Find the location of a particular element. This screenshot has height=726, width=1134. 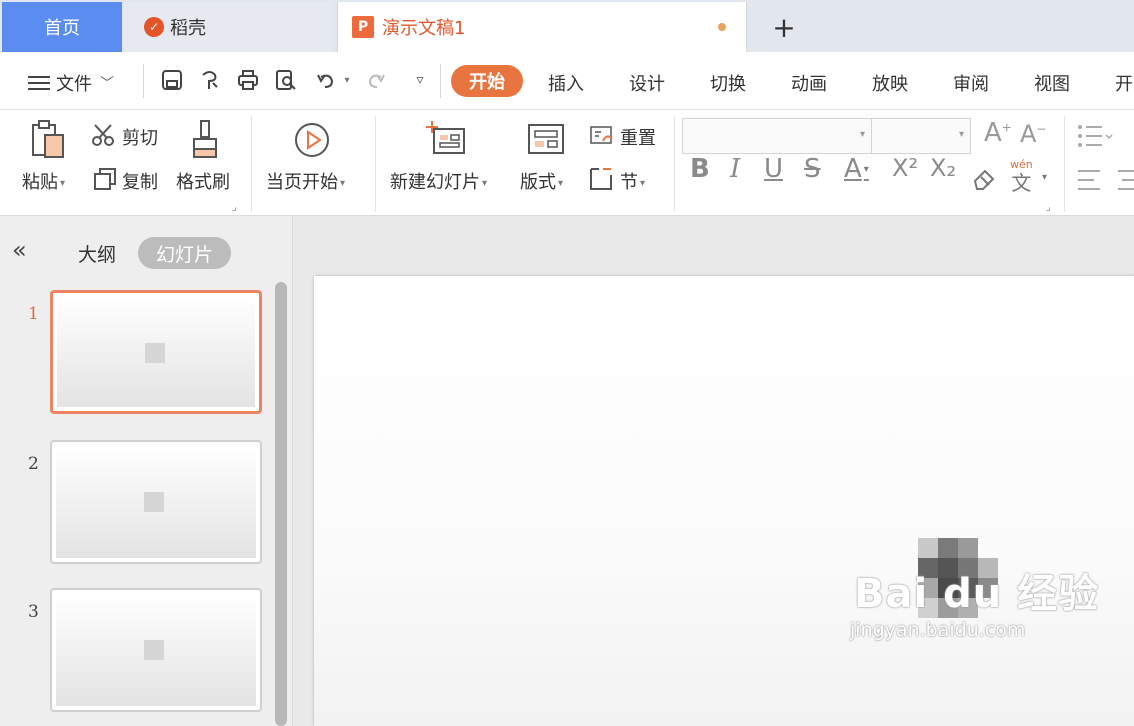

tab-design: 设计 is located at coordinates (647, 83).